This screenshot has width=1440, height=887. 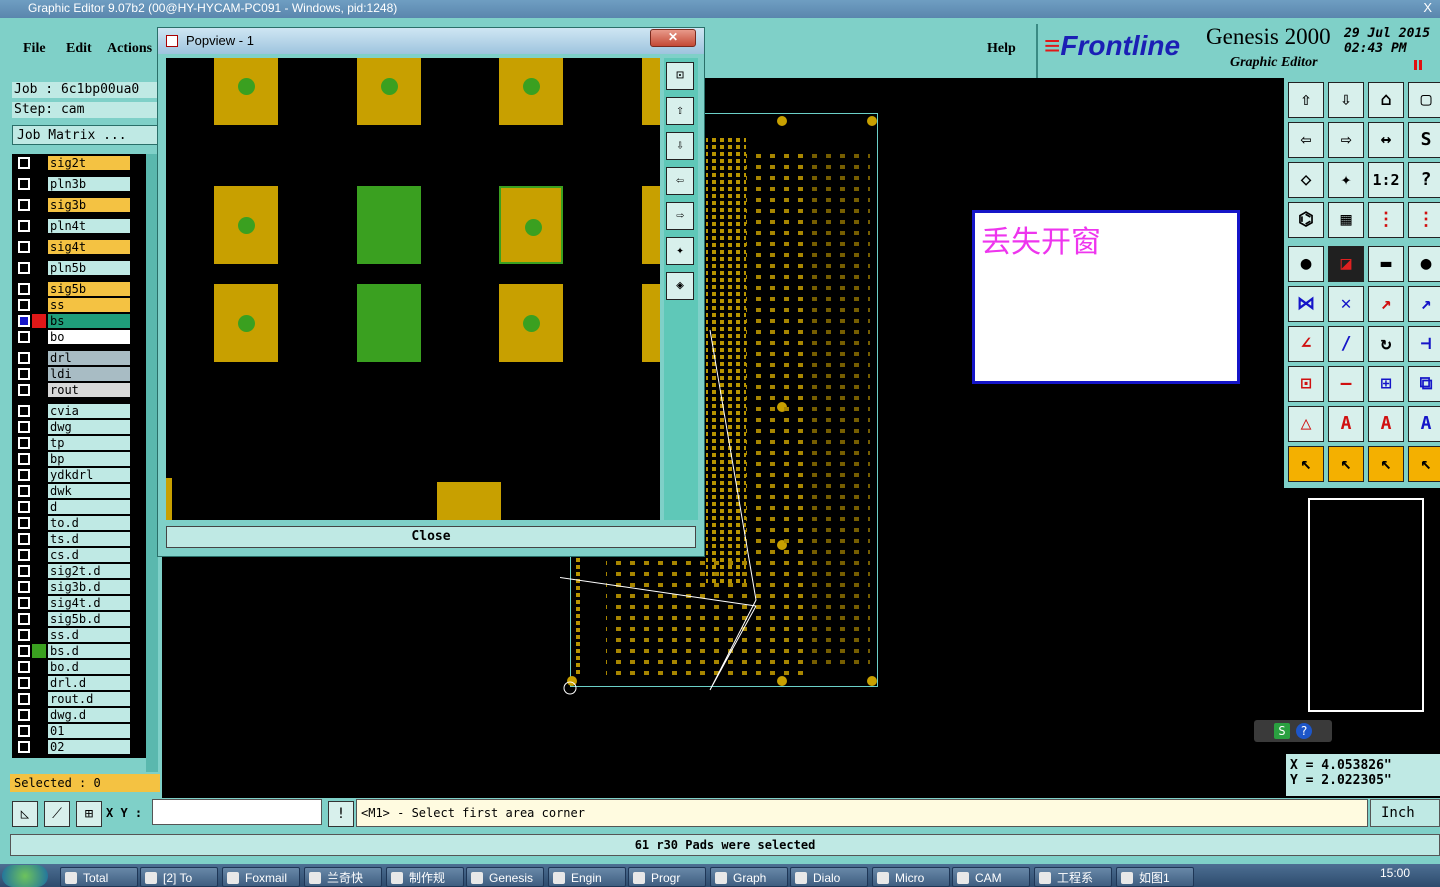 I want to click on layer-name: dwk, so click(x=89, y=491).